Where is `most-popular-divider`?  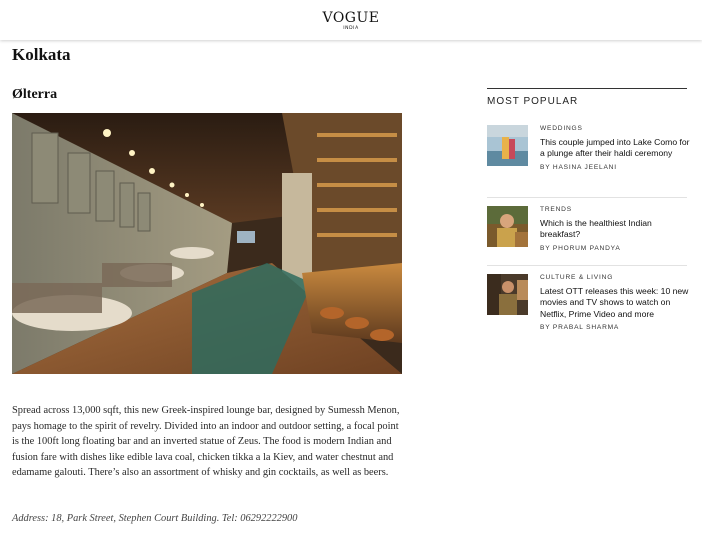 most-popular-divider is located at coordinates (587, 88).